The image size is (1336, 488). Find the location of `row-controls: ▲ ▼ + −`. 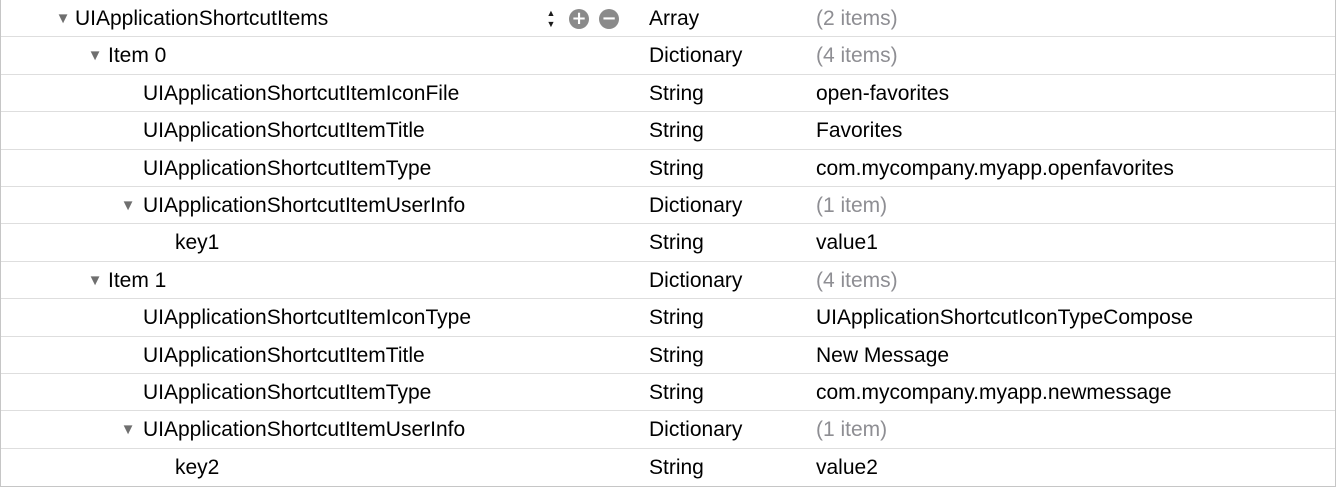

row-controls: ▲ ▼ + − is located at coordinates (585, 19).